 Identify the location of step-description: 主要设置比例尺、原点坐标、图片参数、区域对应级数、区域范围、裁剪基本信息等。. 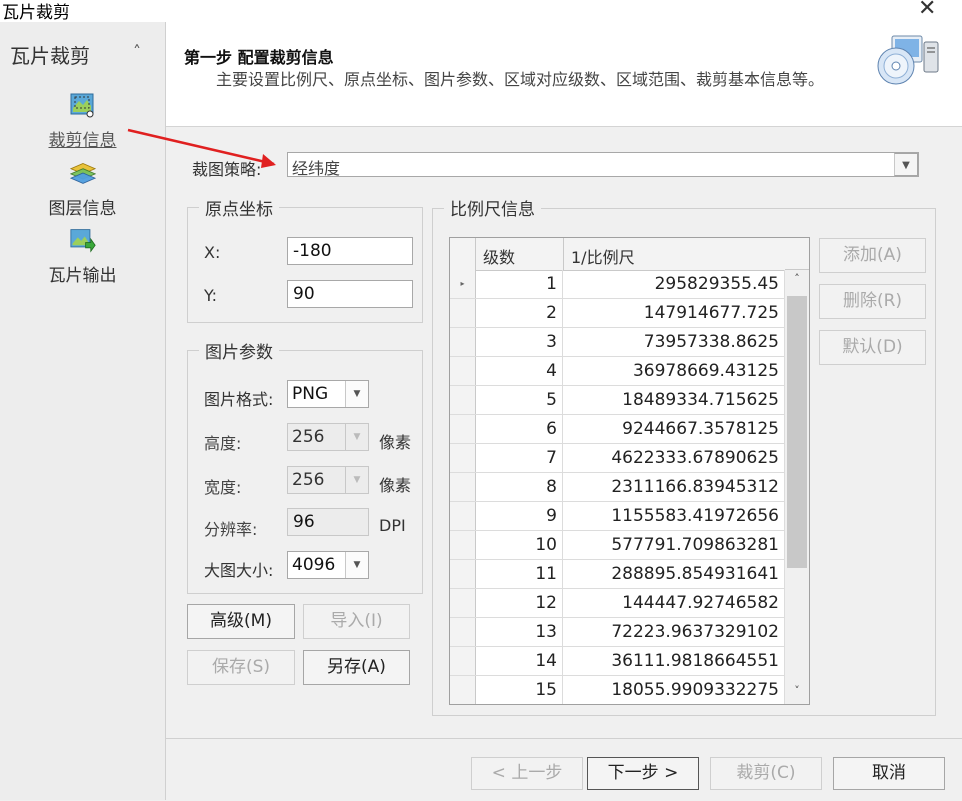
(520, 79).